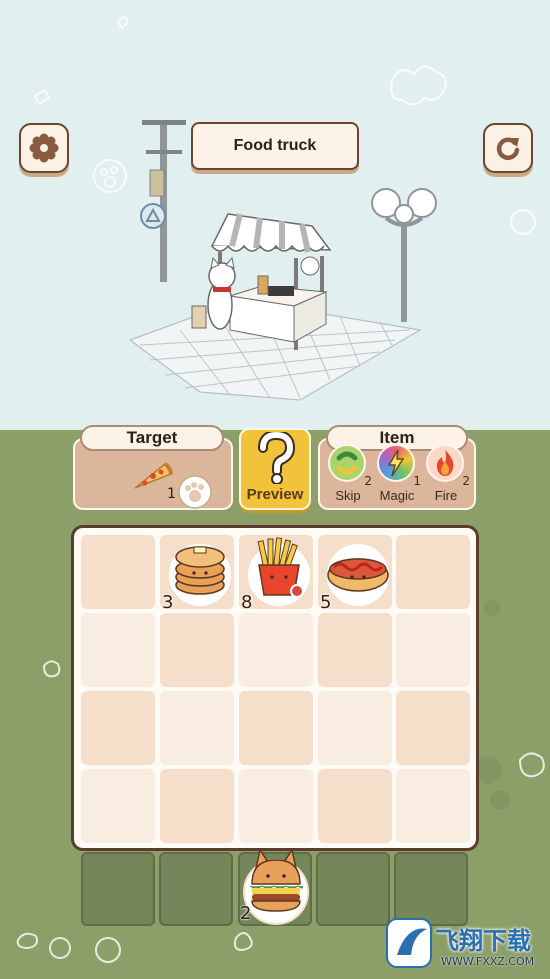 The height and width of the screenshot is (979, 550). I want to click on food-pancake: 3, so click(197, 574).